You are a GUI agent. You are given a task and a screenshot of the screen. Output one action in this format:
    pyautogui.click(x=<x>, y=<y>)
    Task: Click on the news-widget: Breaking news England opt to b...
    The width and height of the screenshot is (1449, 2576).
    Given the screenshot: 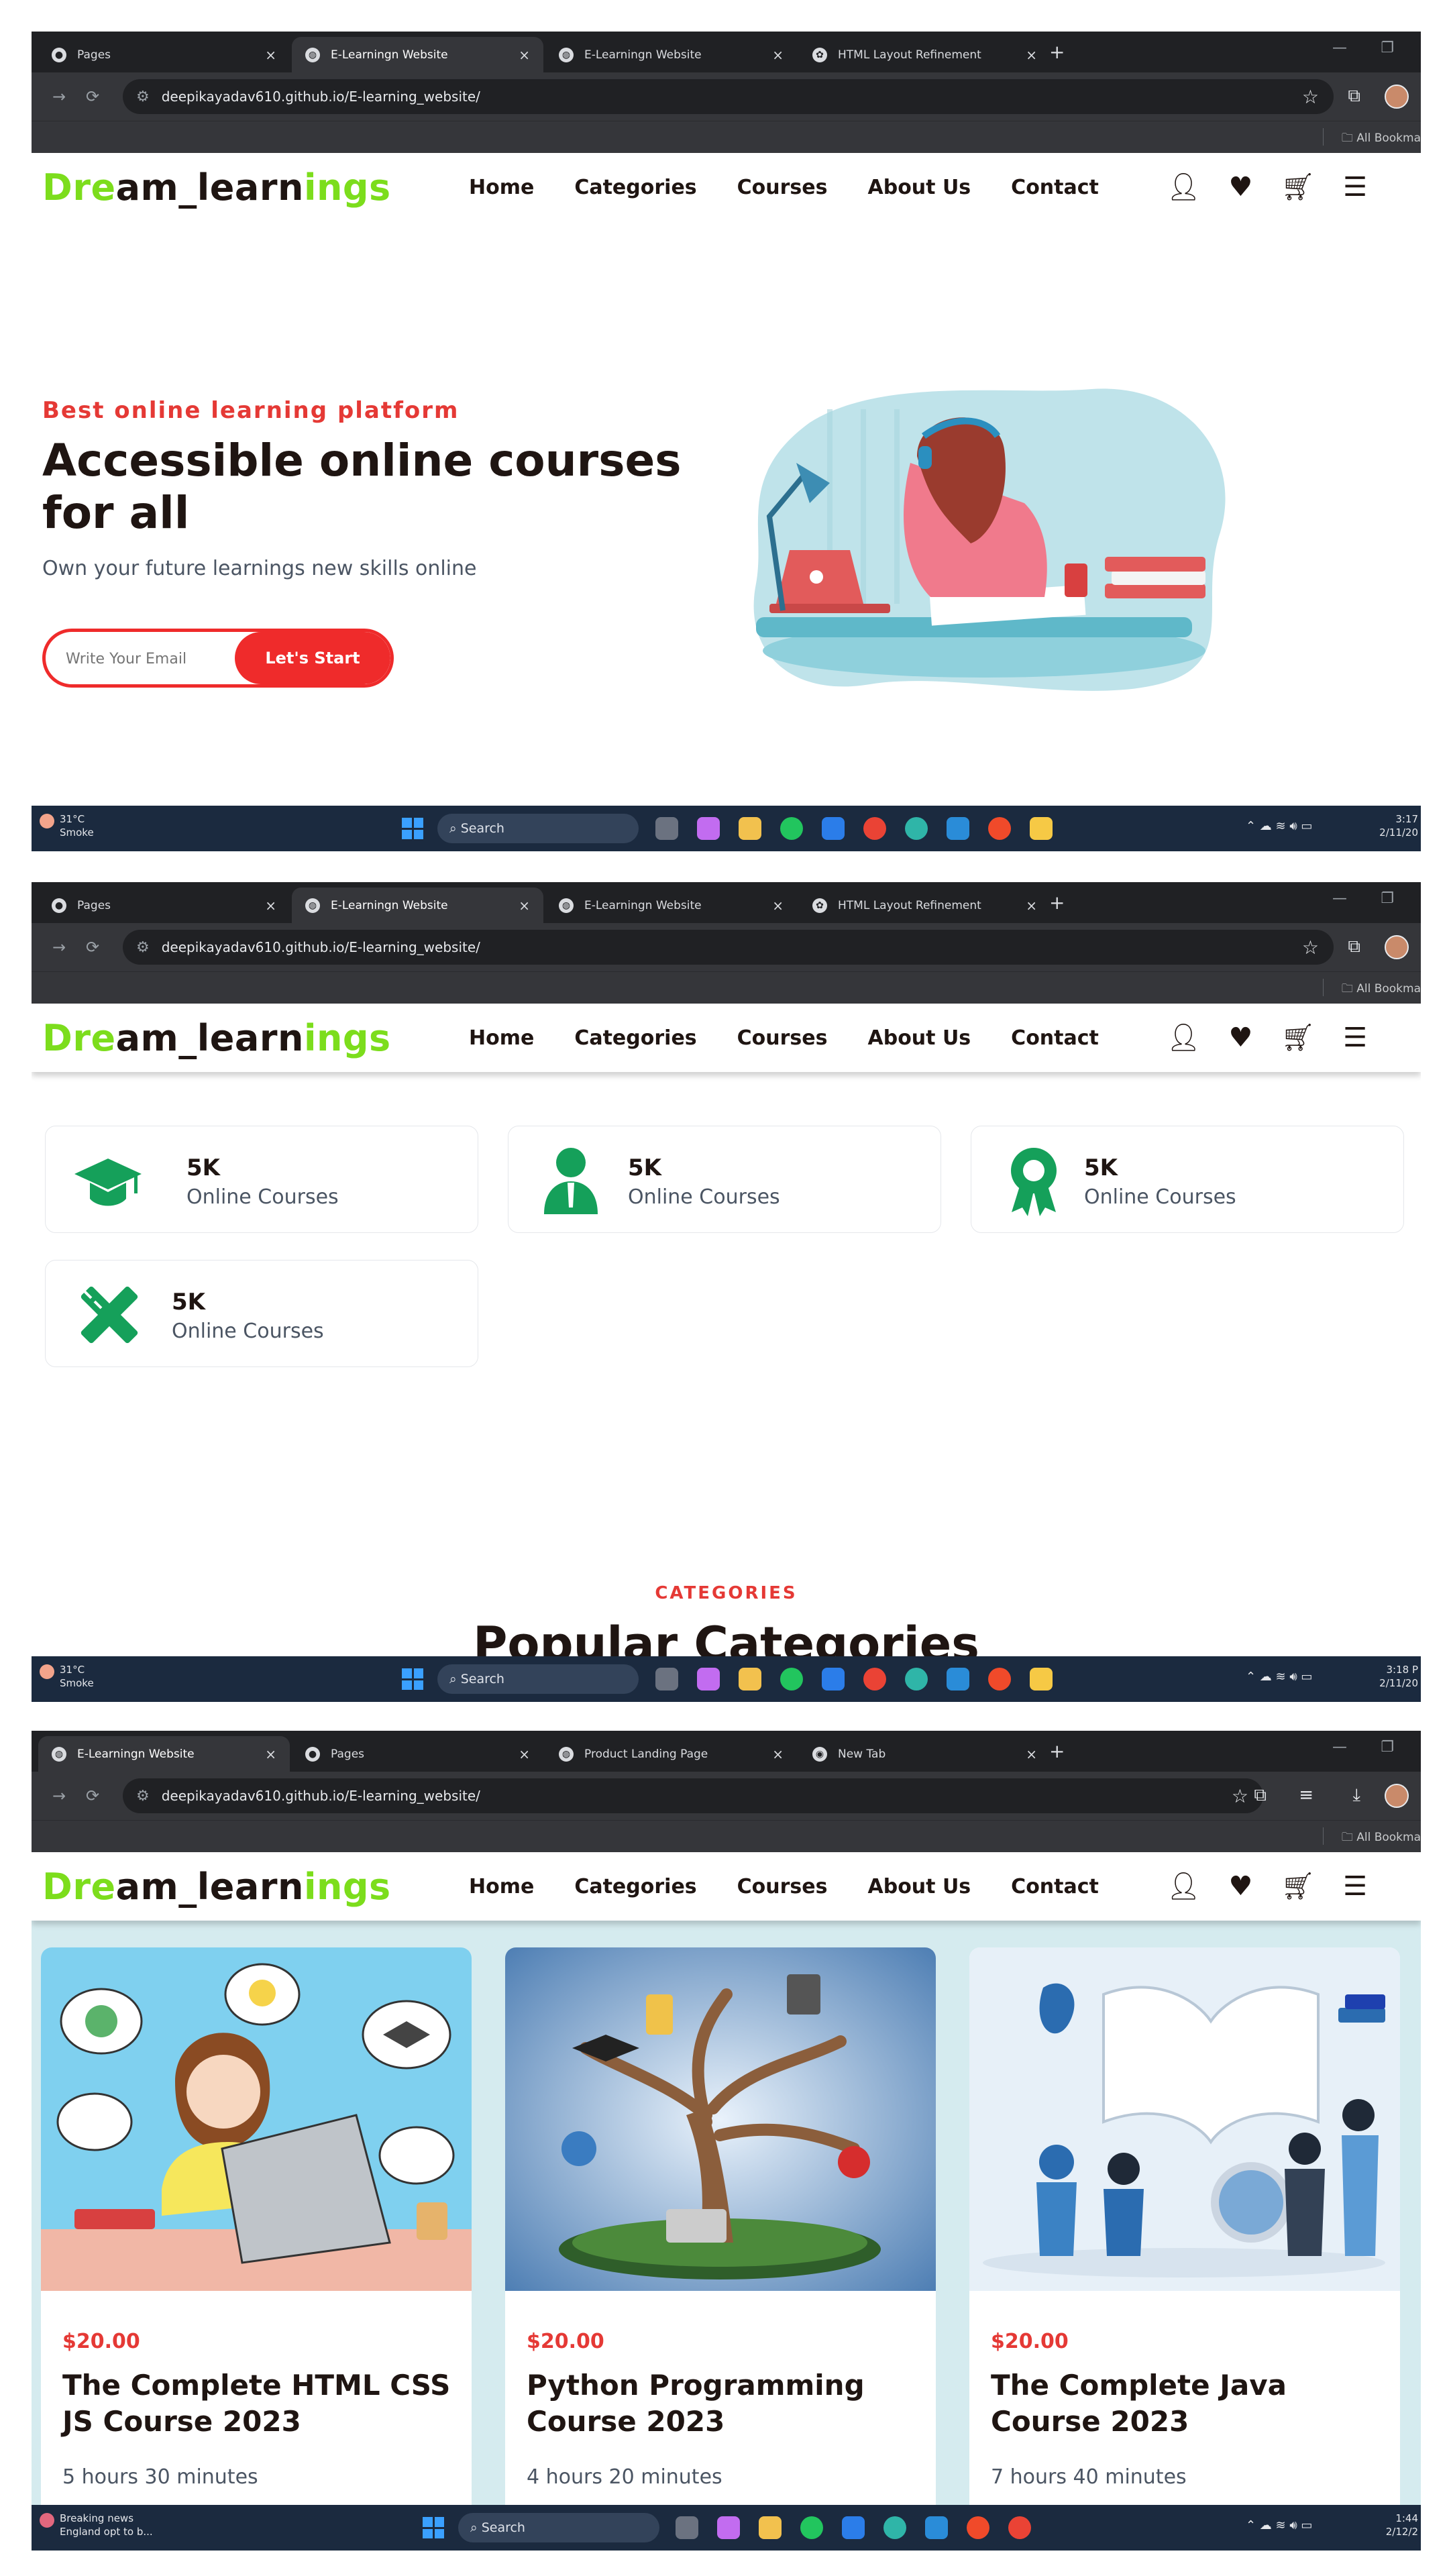 What is the action you would take?
    pyautogui.click(x=96, y=2525)
    